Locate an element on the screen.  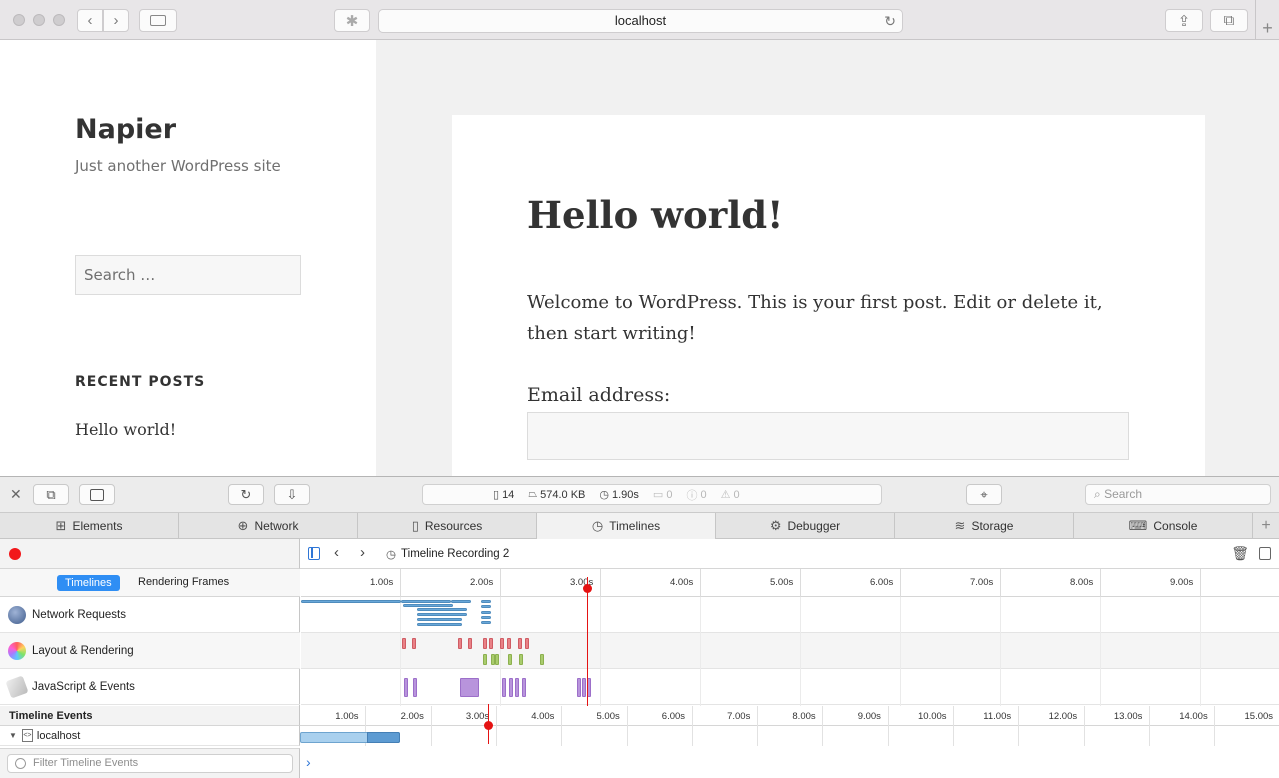
details-sidebar-icon is located at coordinates (1265, 553).